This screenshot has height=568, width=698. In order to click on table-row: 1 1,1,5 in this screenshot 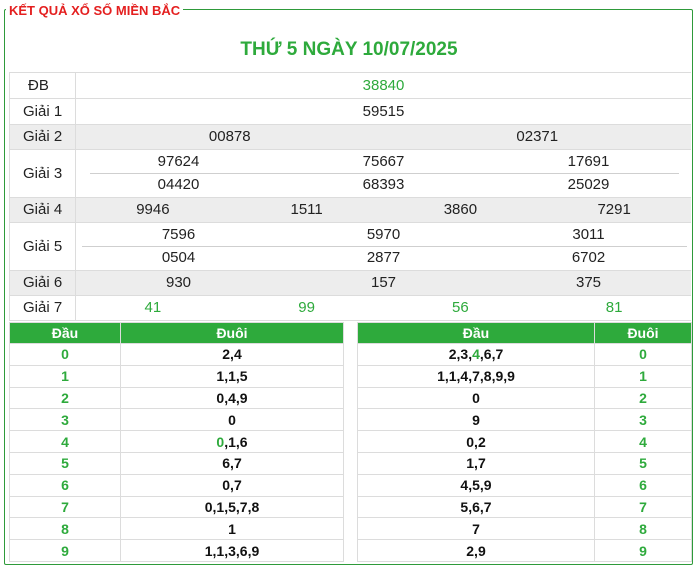, I will do `click(176, 376)`.